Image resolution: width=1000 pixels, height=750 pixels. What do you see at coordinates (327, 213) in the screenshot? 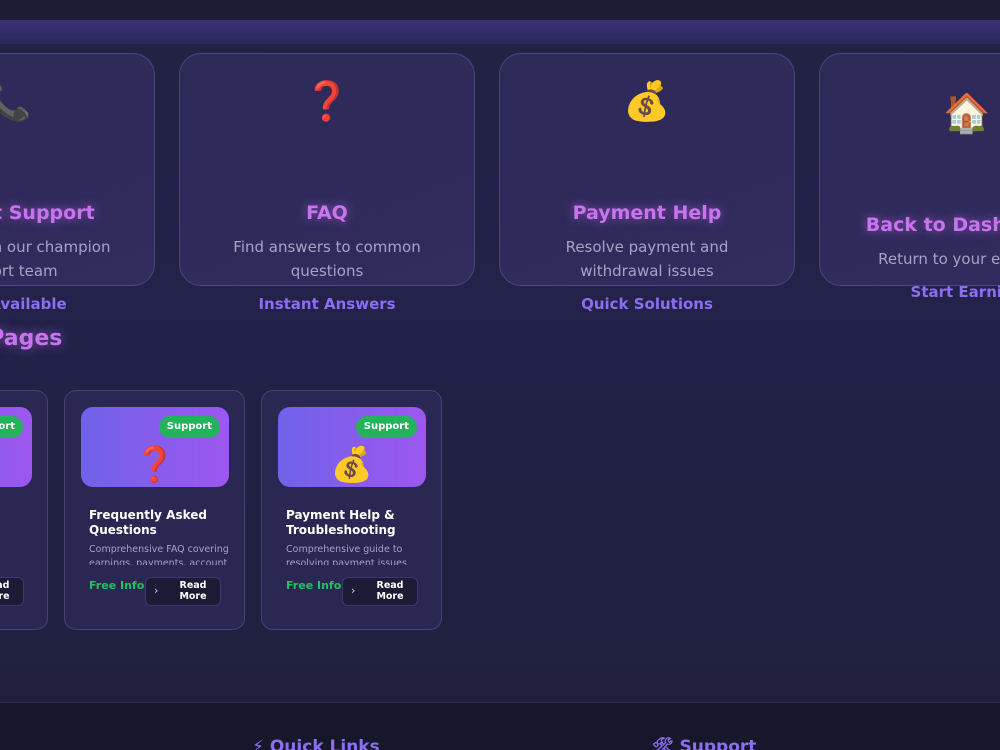
I see `card-title: FAQ` at bounding box center [327, 213].